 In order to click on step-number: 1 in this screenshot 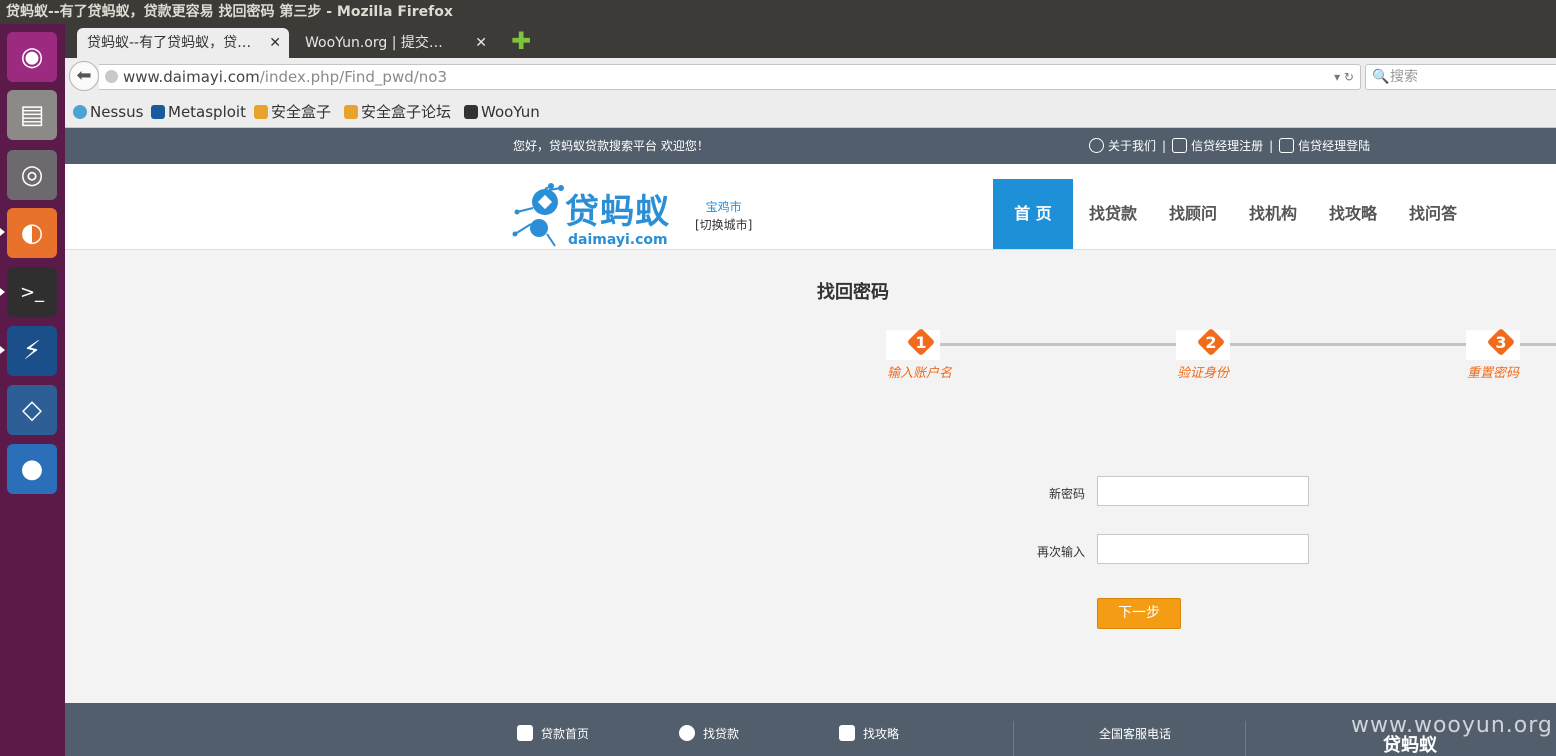, I will do `click(921, 342)`.